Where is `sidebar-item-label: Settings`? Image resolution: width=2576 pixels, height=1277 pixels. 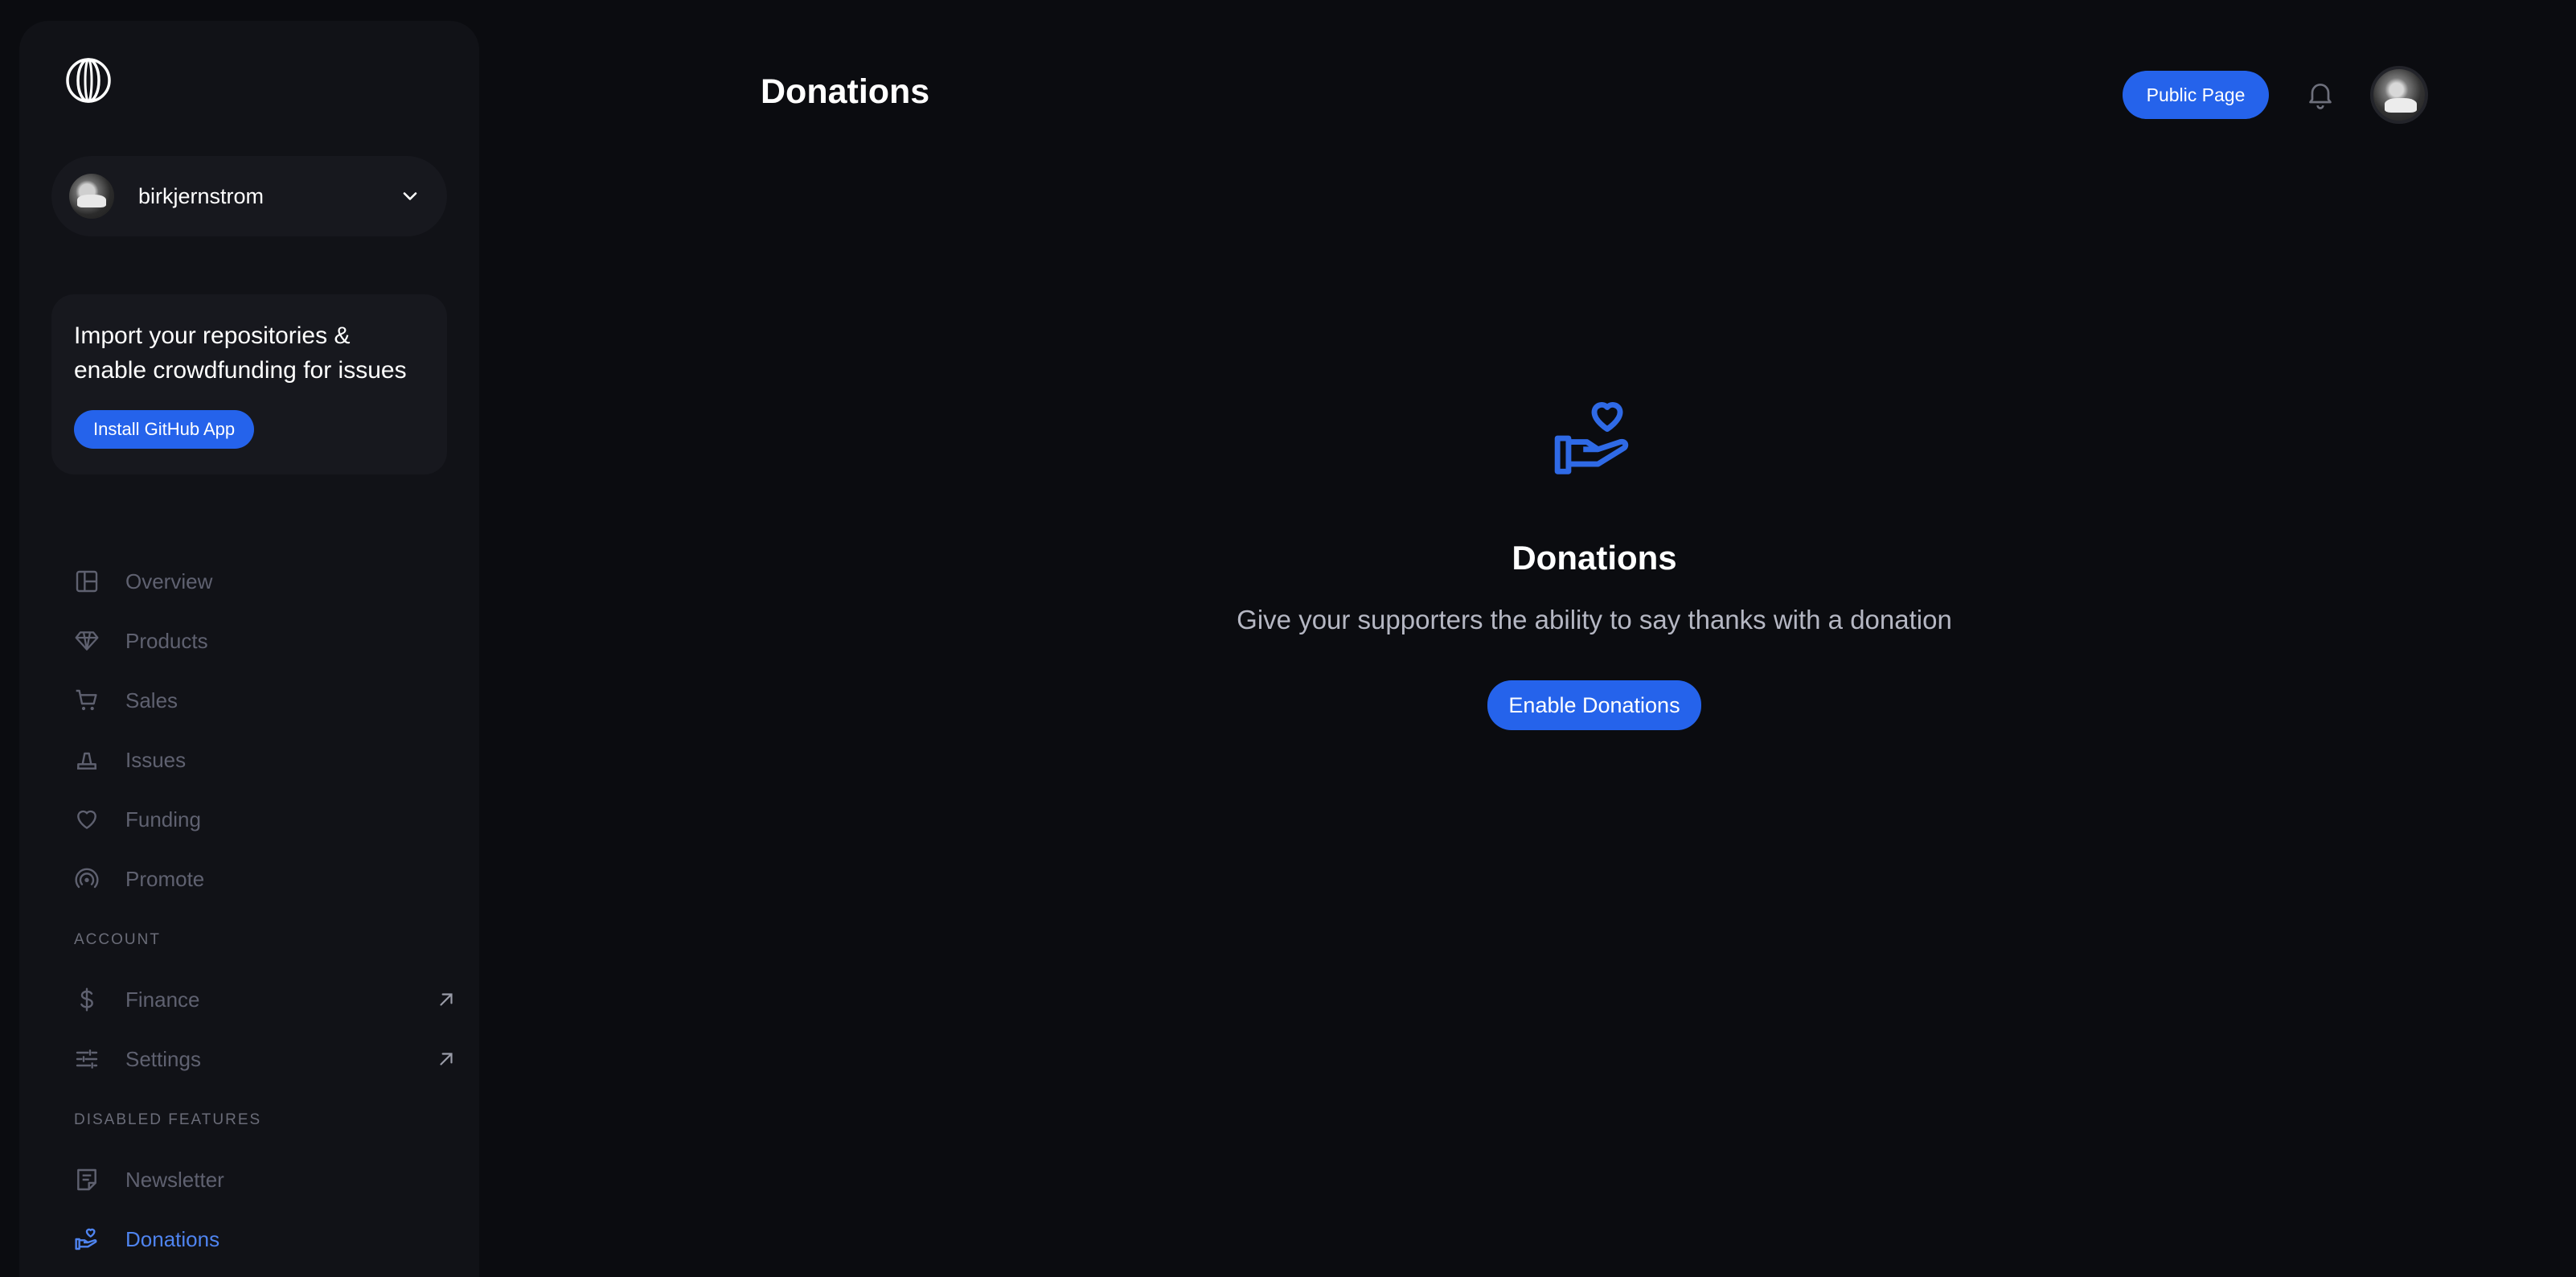 sidebar-item-label: Settings is located at coordinates (163, 1058).